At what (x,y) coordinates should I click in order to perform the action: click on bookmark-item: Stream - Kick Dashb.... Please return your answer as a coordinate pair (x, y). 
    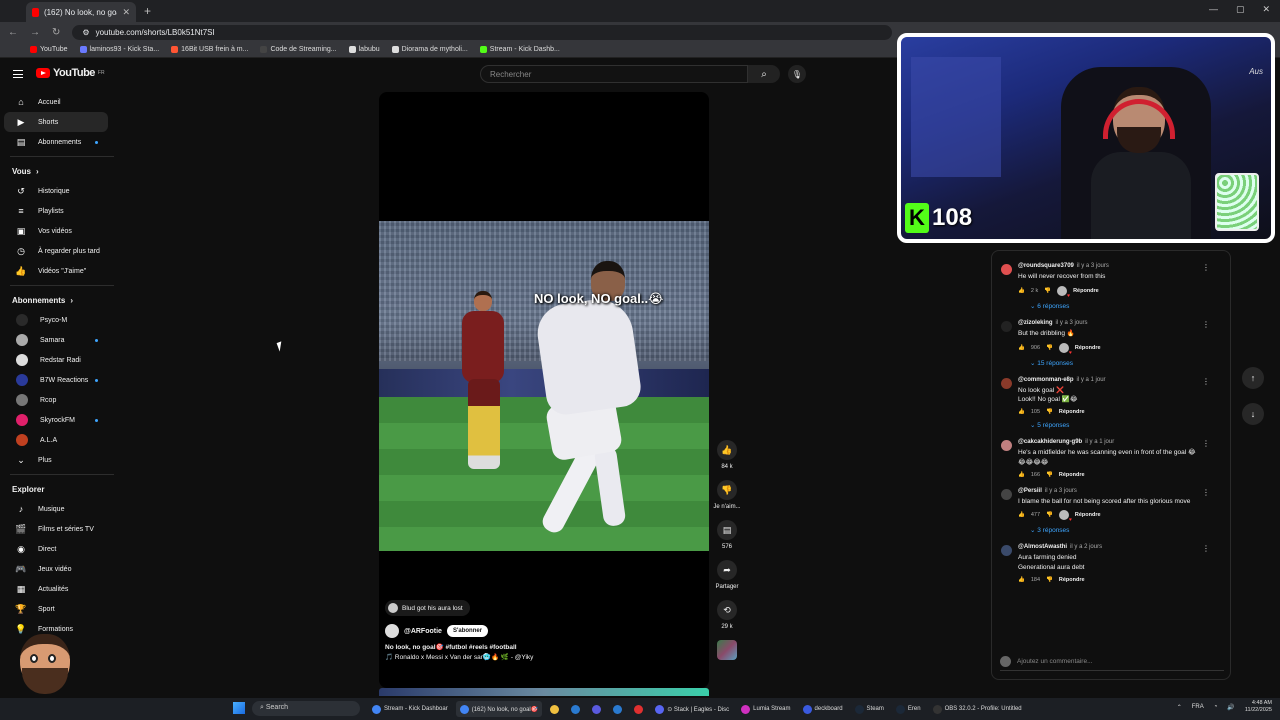
    Looking at the image, I should click on (519, 49).